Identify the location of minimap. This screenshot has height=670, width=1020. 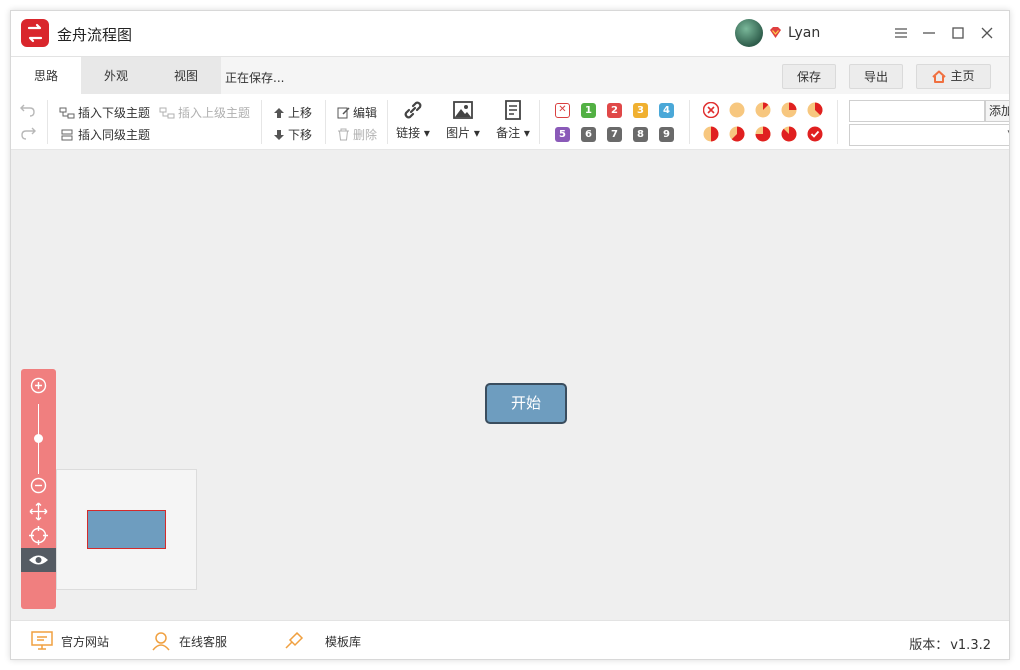
(126, 529).